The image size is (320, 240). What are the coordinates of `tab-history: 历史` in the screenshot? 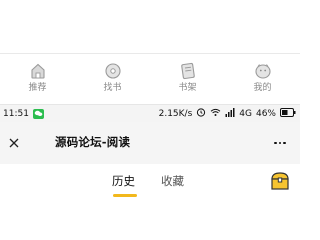 It's located at (123, 181).